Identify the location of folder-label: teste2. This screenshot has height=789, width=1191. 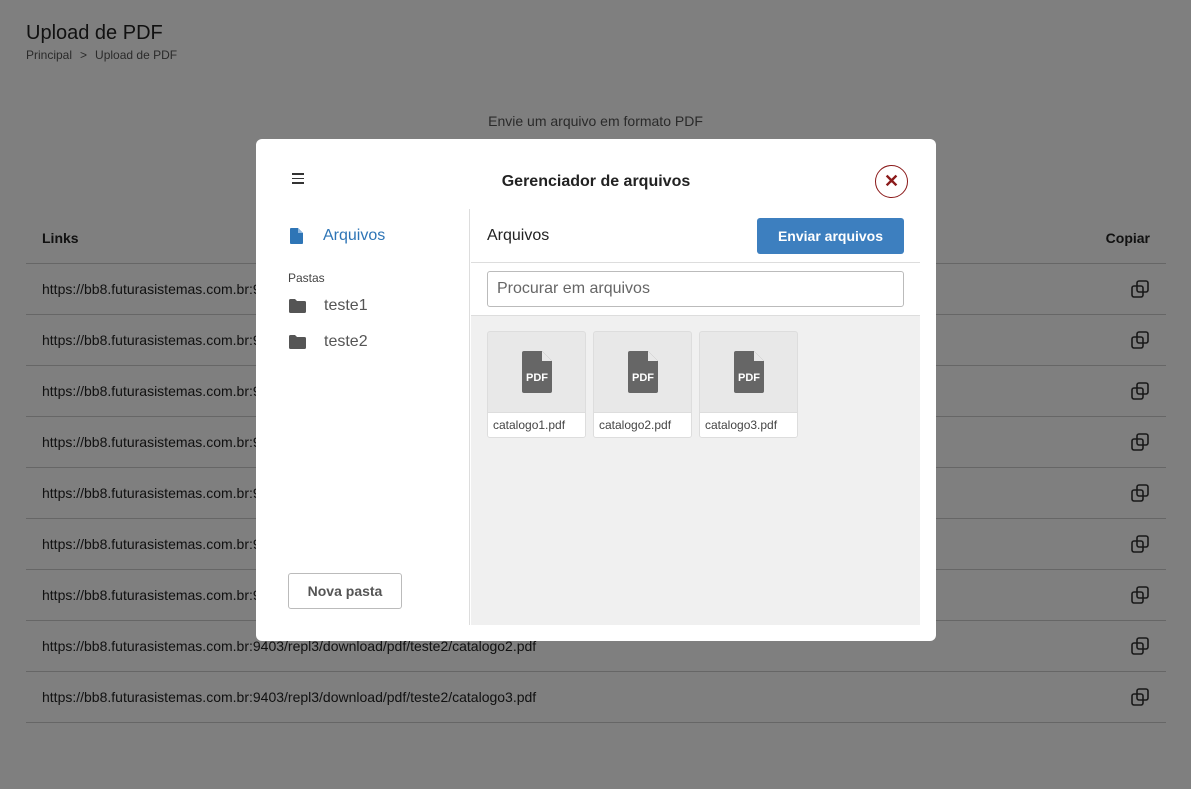
(346, 341).